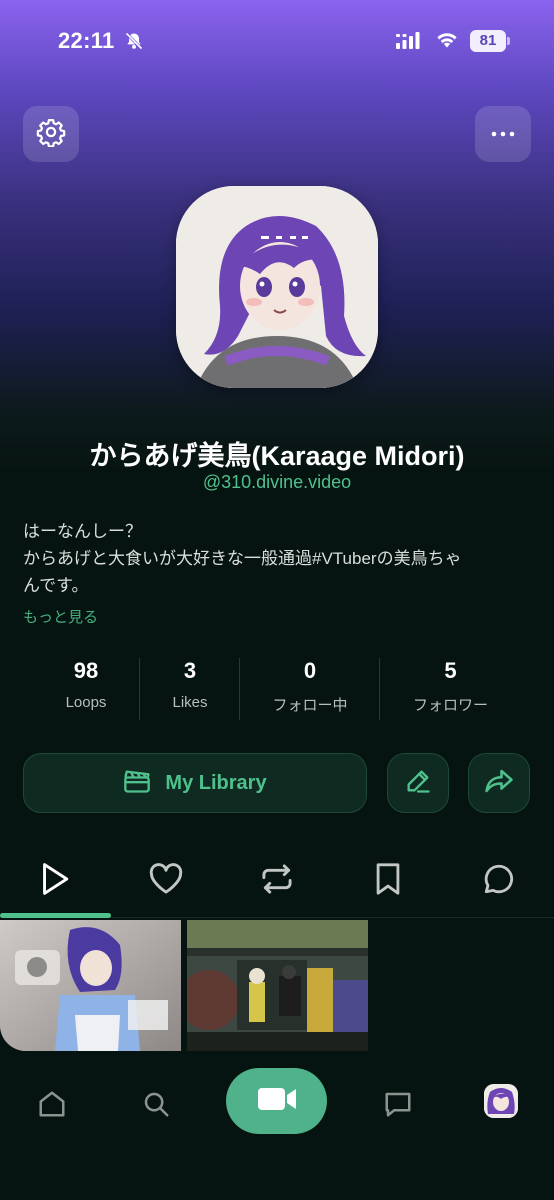 The width and height of the screenshot is (554, 1200). What do you see at coordinates (55, 915) in the screenshot?
I see `active-tab-indicator` at bounding box center [55, 915].